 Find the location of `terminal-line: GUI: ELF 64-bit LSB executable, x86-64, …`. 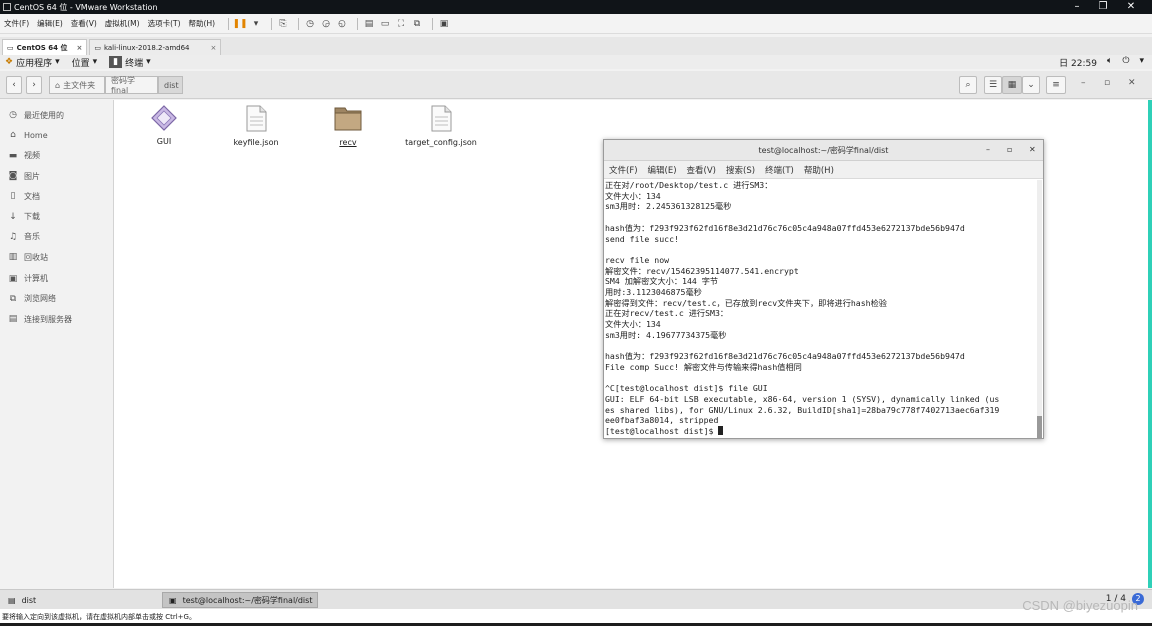

terminal-line: GUI: ELF 64-bit LSB executable, x86-64, … is located at coordinates (802, 399).